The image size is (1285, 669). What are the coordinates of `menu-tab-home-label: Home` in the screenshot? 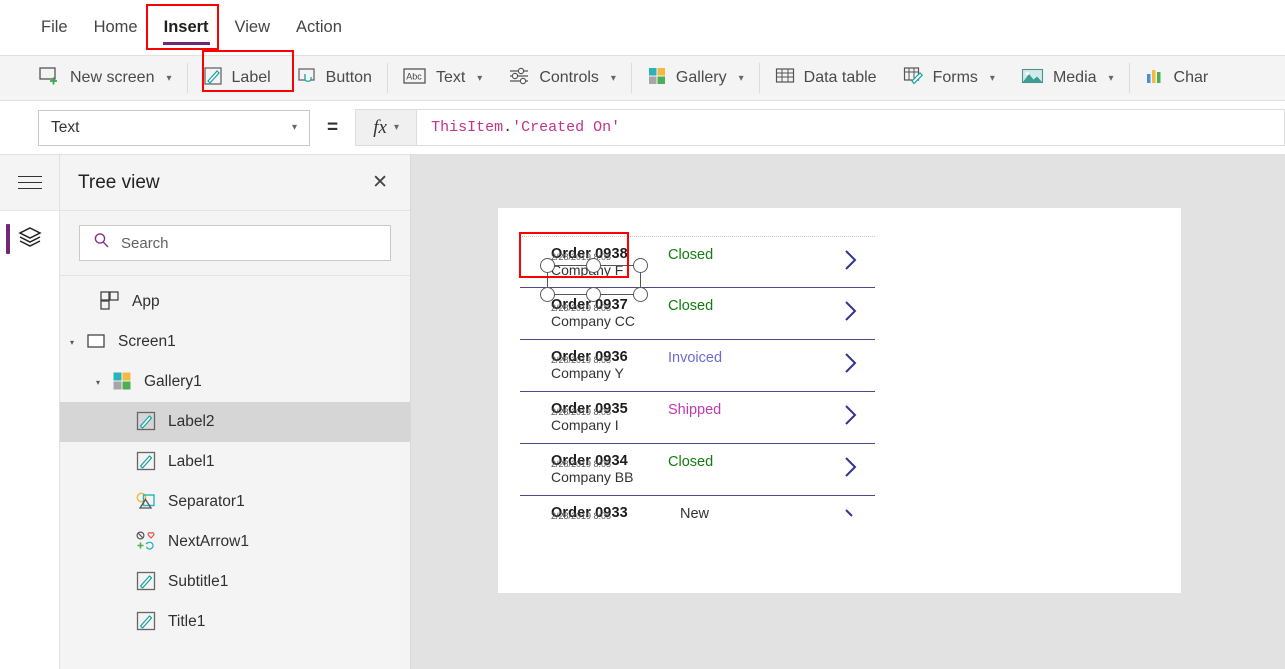 It's located at (115, 27).